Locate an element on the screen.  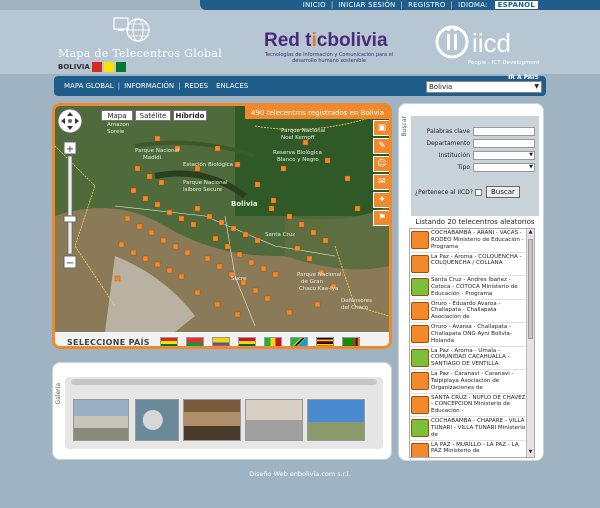
map-label-madidi: Parque Nacional is located at coordinates (157, 151).